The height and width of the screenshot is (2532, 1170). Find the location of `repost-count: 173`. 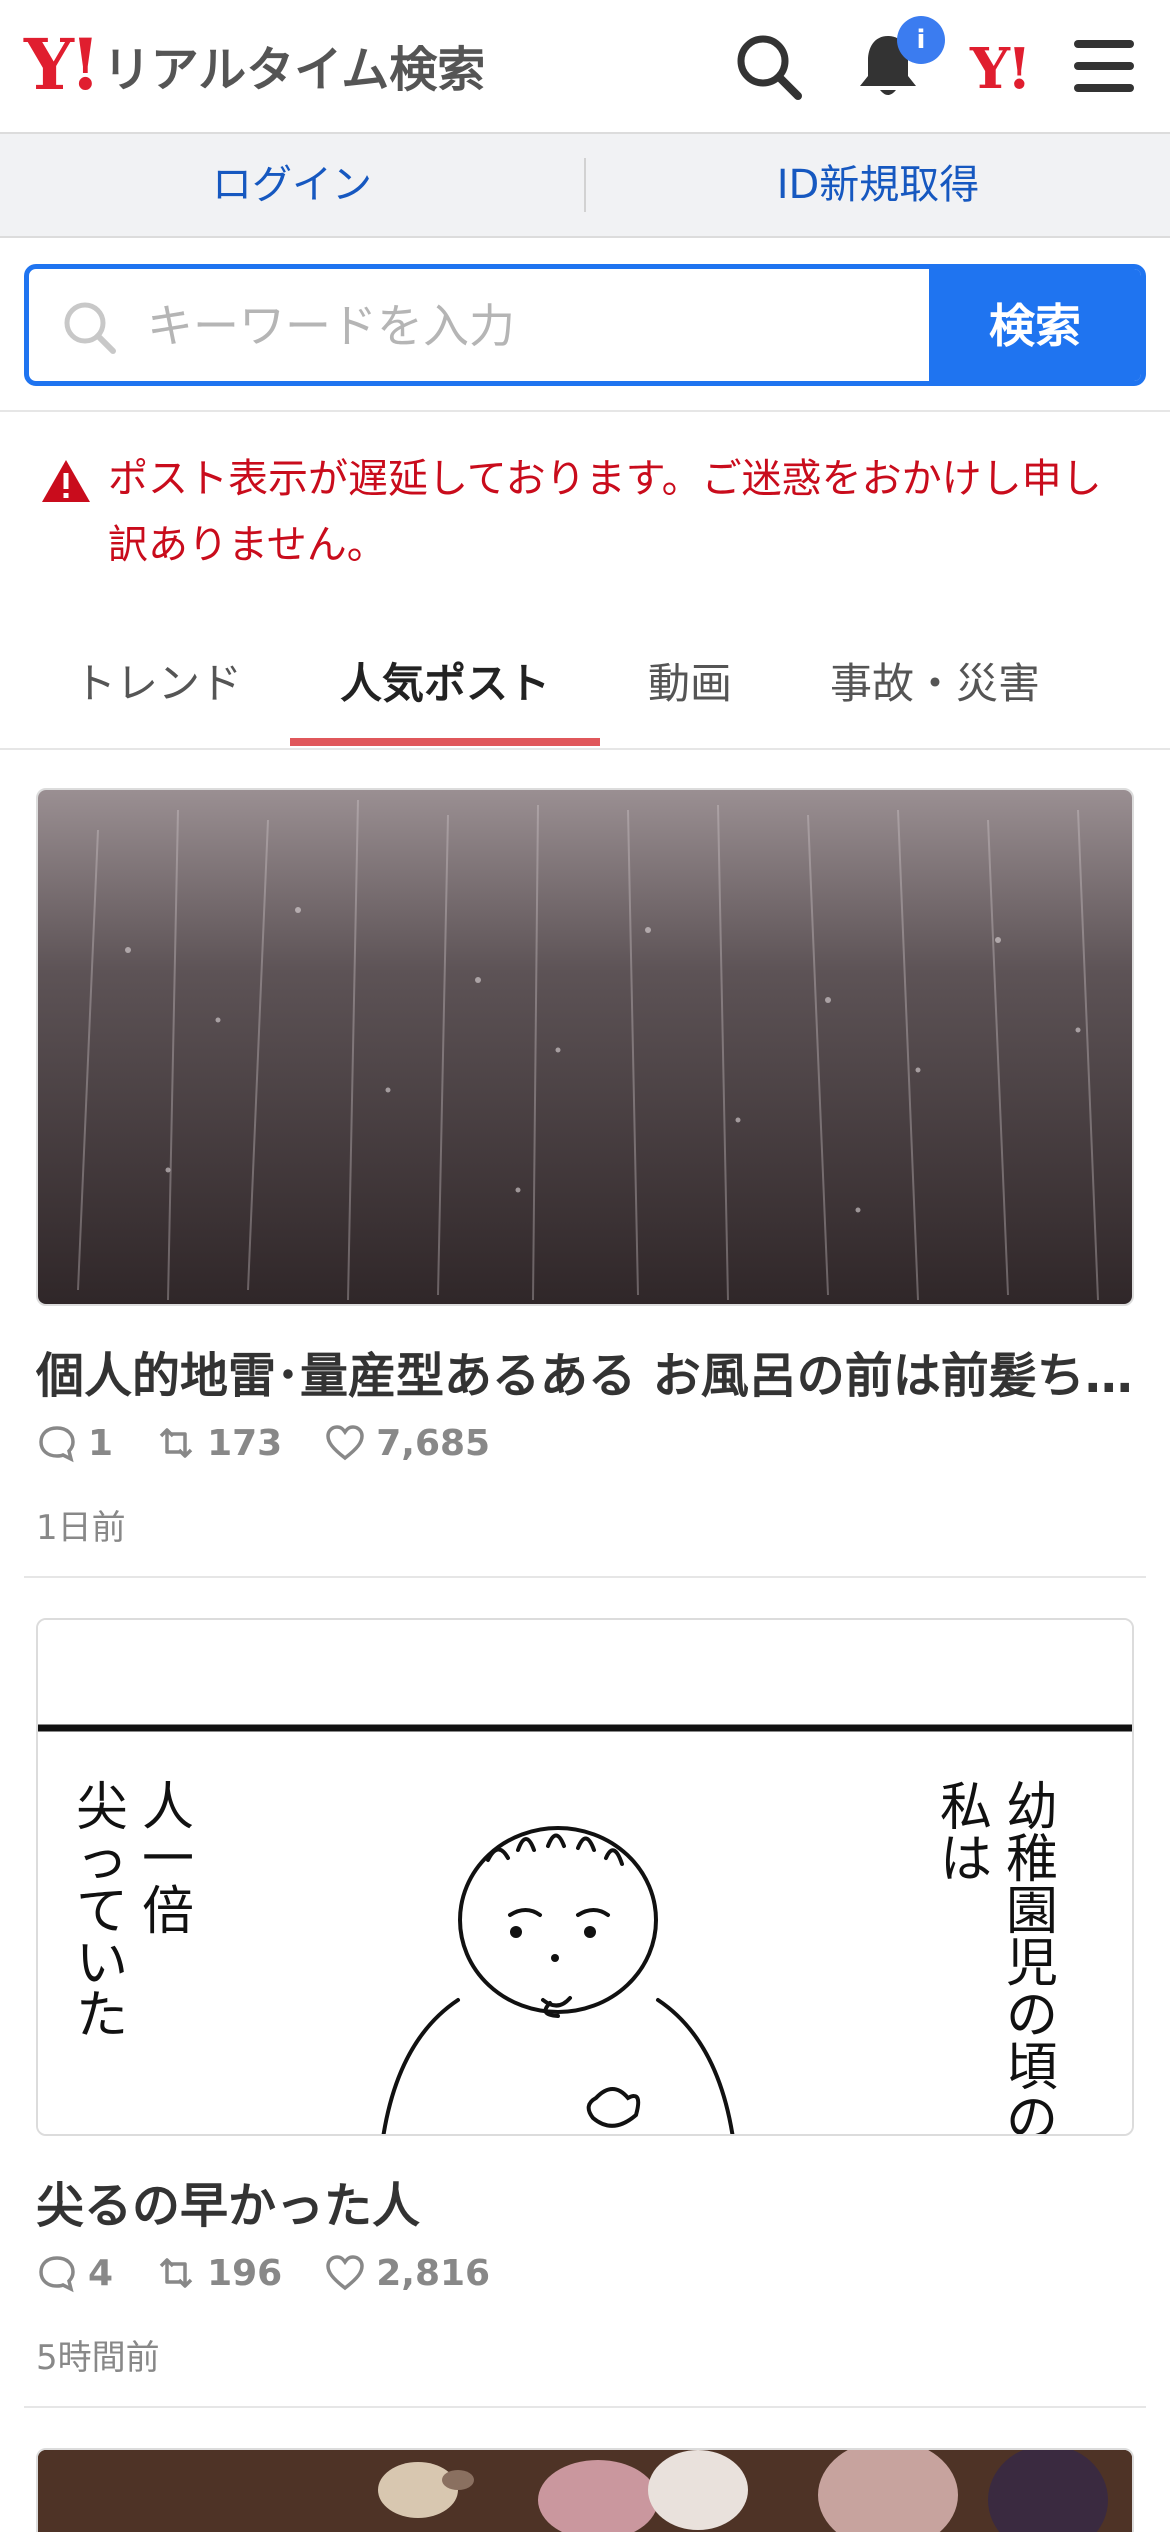

repost-count: 173 is located at coordinates (245, 1443).